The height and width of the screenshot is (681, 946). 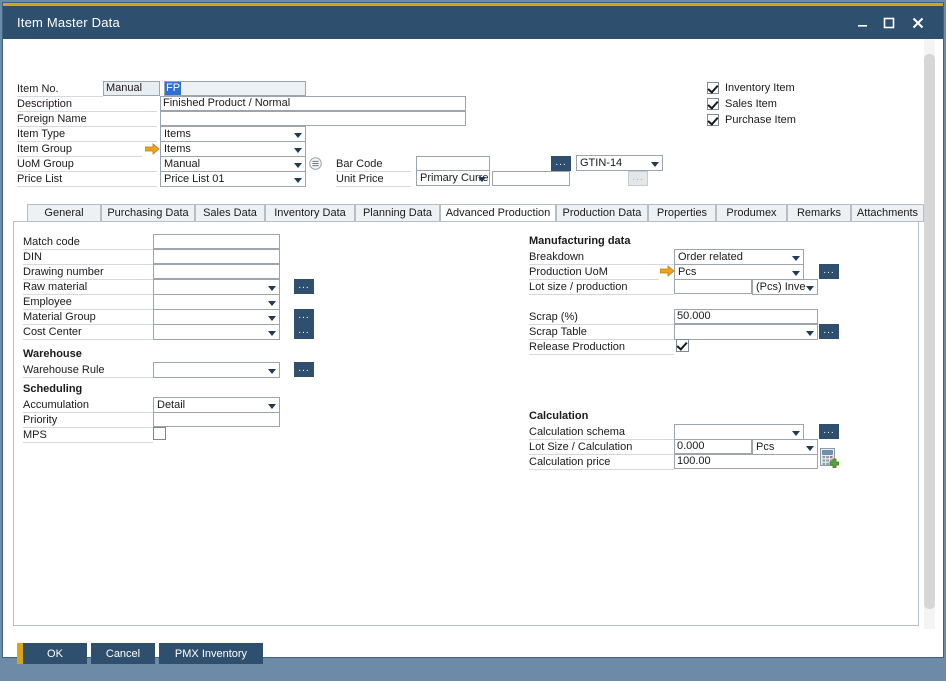 What do you see at coordinates (216, 370) in the screenshot?
I see `warehouse-rule-select` at bounding box center [216, 370].